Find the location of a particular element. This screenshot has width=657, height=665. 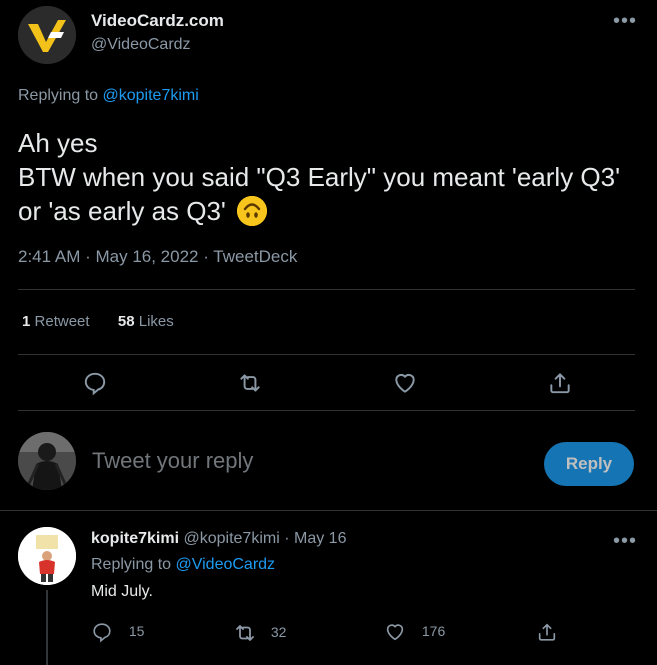

reply-author-name: kopite7kimi is located at coordinates (135, 538).